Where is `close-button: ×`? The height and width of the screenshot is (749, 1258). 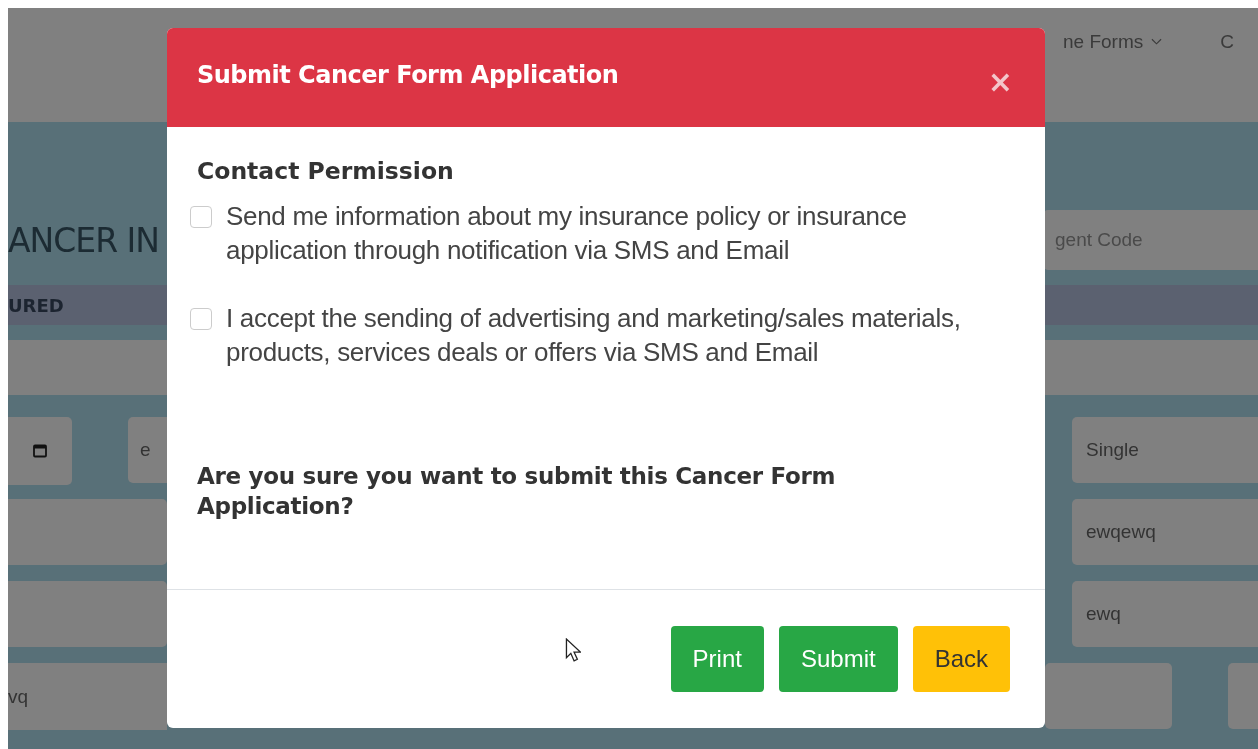
close-button: × is located at coordinates (1000, 81).